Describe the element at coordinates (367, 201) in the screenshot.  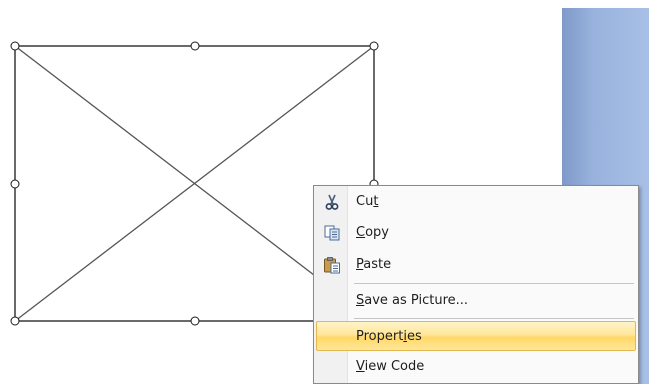
I see `menu-item-cut-label: Cut` at that location.